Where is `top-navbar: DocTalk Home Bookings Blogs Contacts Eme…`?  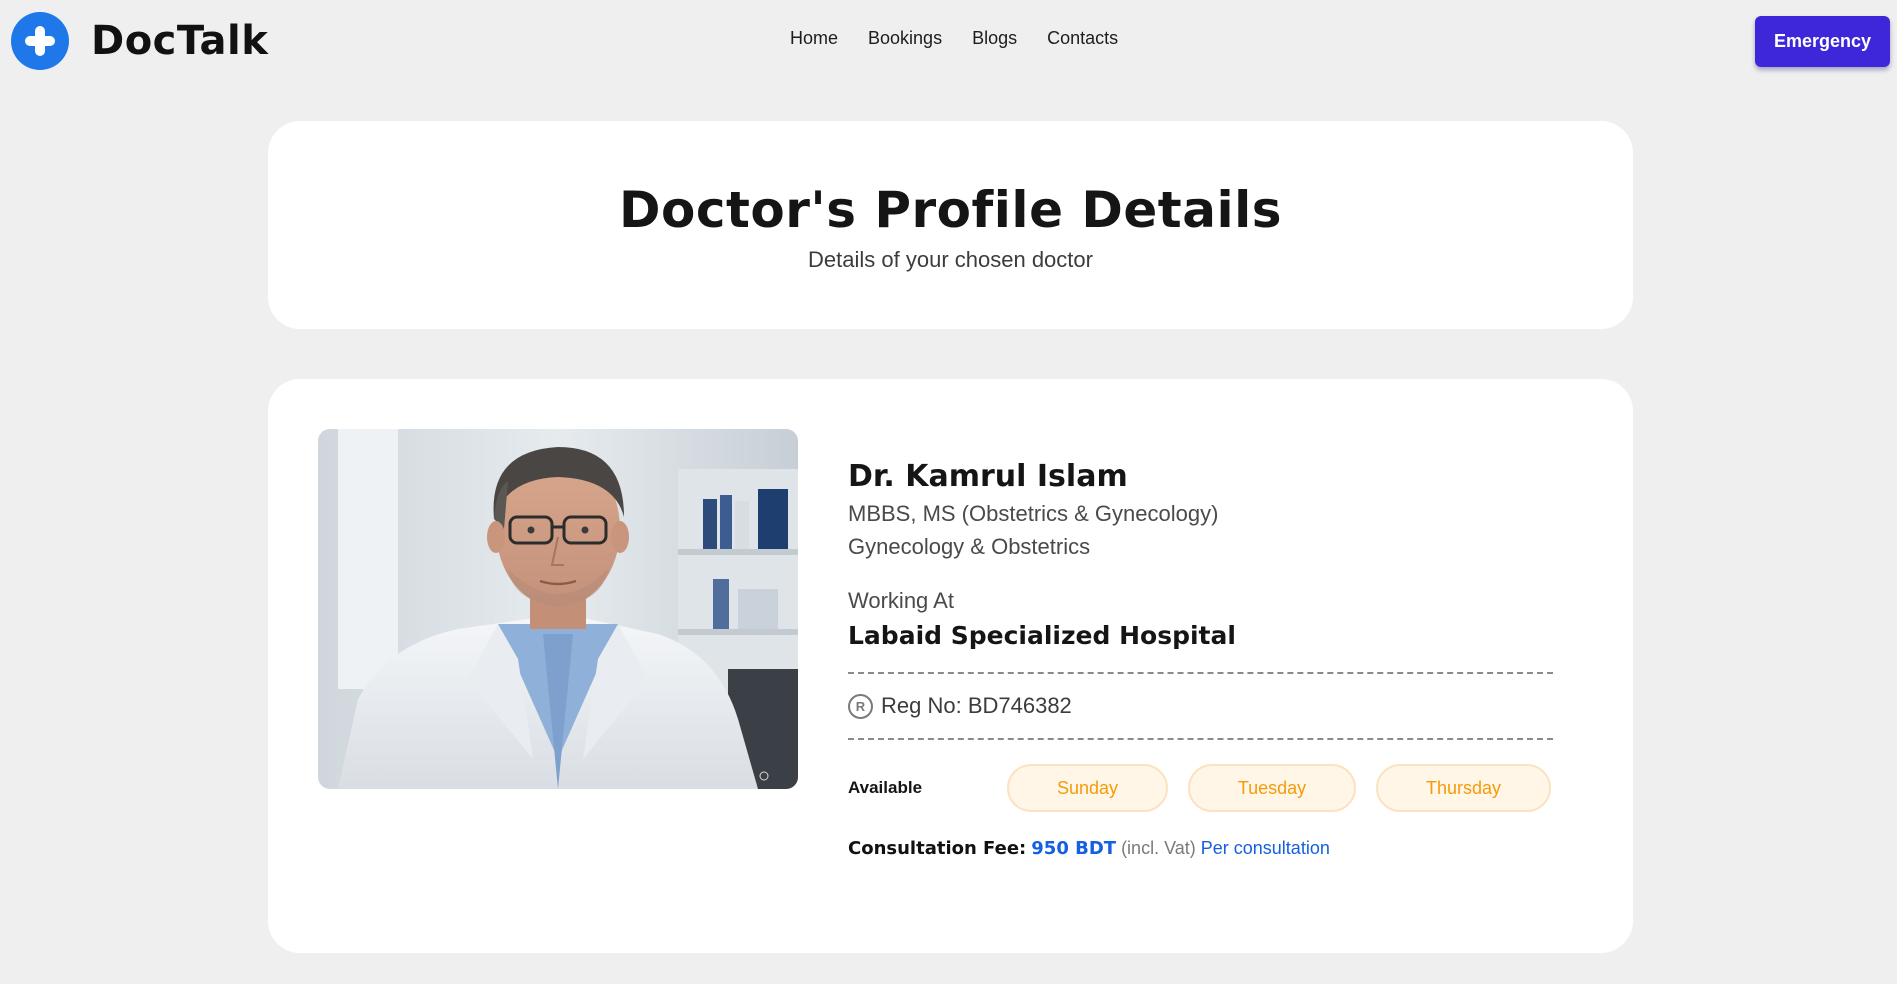 top-navbar: DocTalk Home Bookings Blogs Contacts Eme… is located at coordinates (948, 41).